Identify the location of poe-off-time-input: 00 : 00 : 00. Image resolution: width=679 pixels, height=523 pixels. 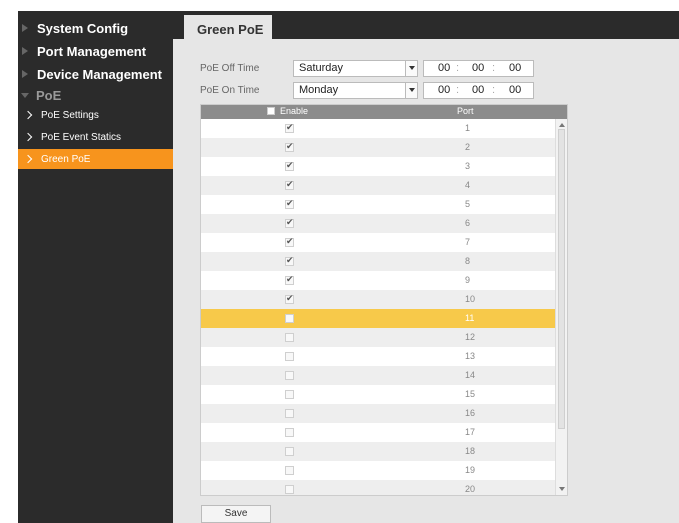
(478, 68).